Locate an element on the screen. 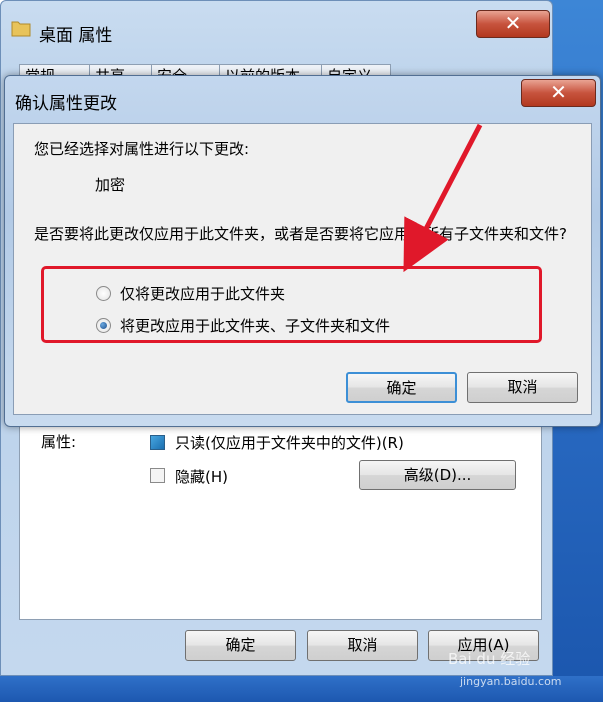 This screenshot has width=603, height=702. watermark-url: jingyan.baidu.com is located at coordinates (511, 681).